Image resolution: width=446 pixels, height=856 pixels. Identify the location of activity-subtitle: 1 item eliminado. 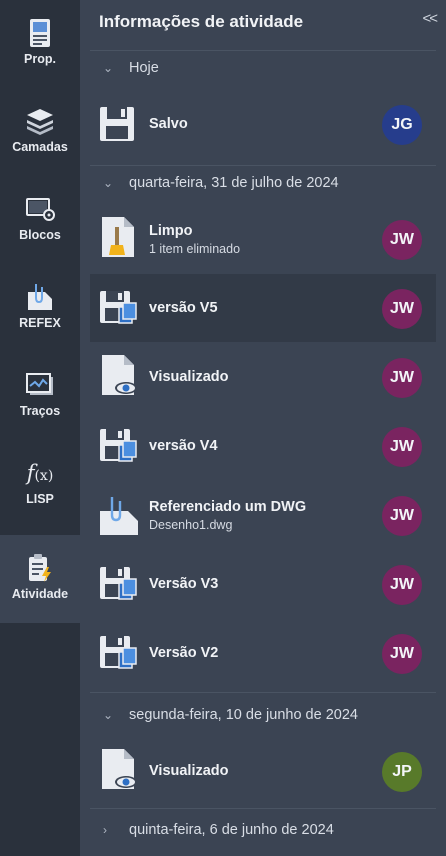
(195, 248).